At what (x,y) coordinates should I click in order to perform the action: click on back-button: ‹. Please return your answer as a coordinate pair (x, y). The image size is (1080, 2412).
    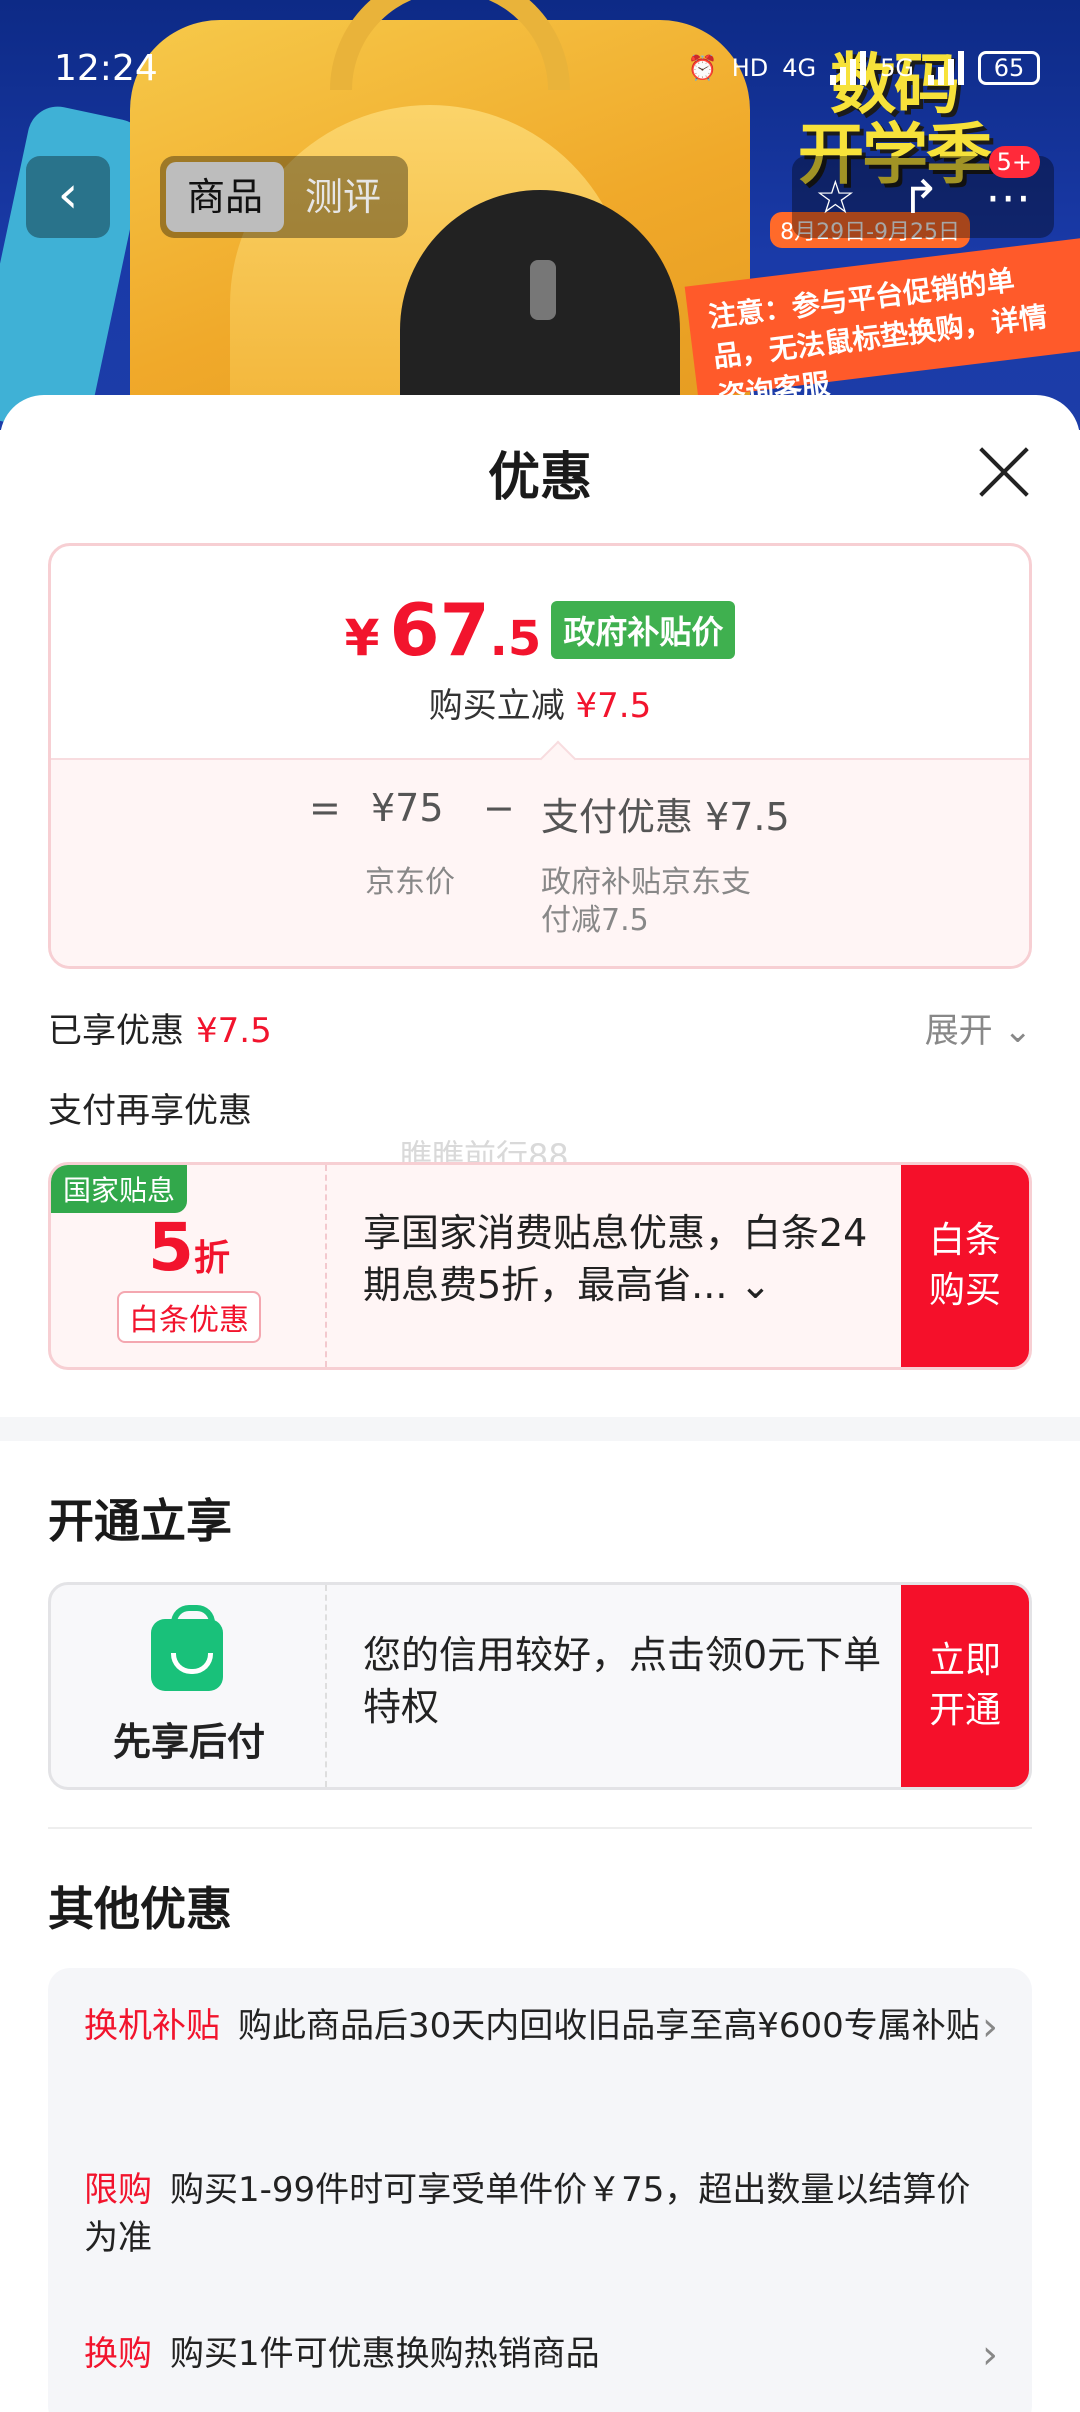
    Looking at the image, I should click on (68, 197).